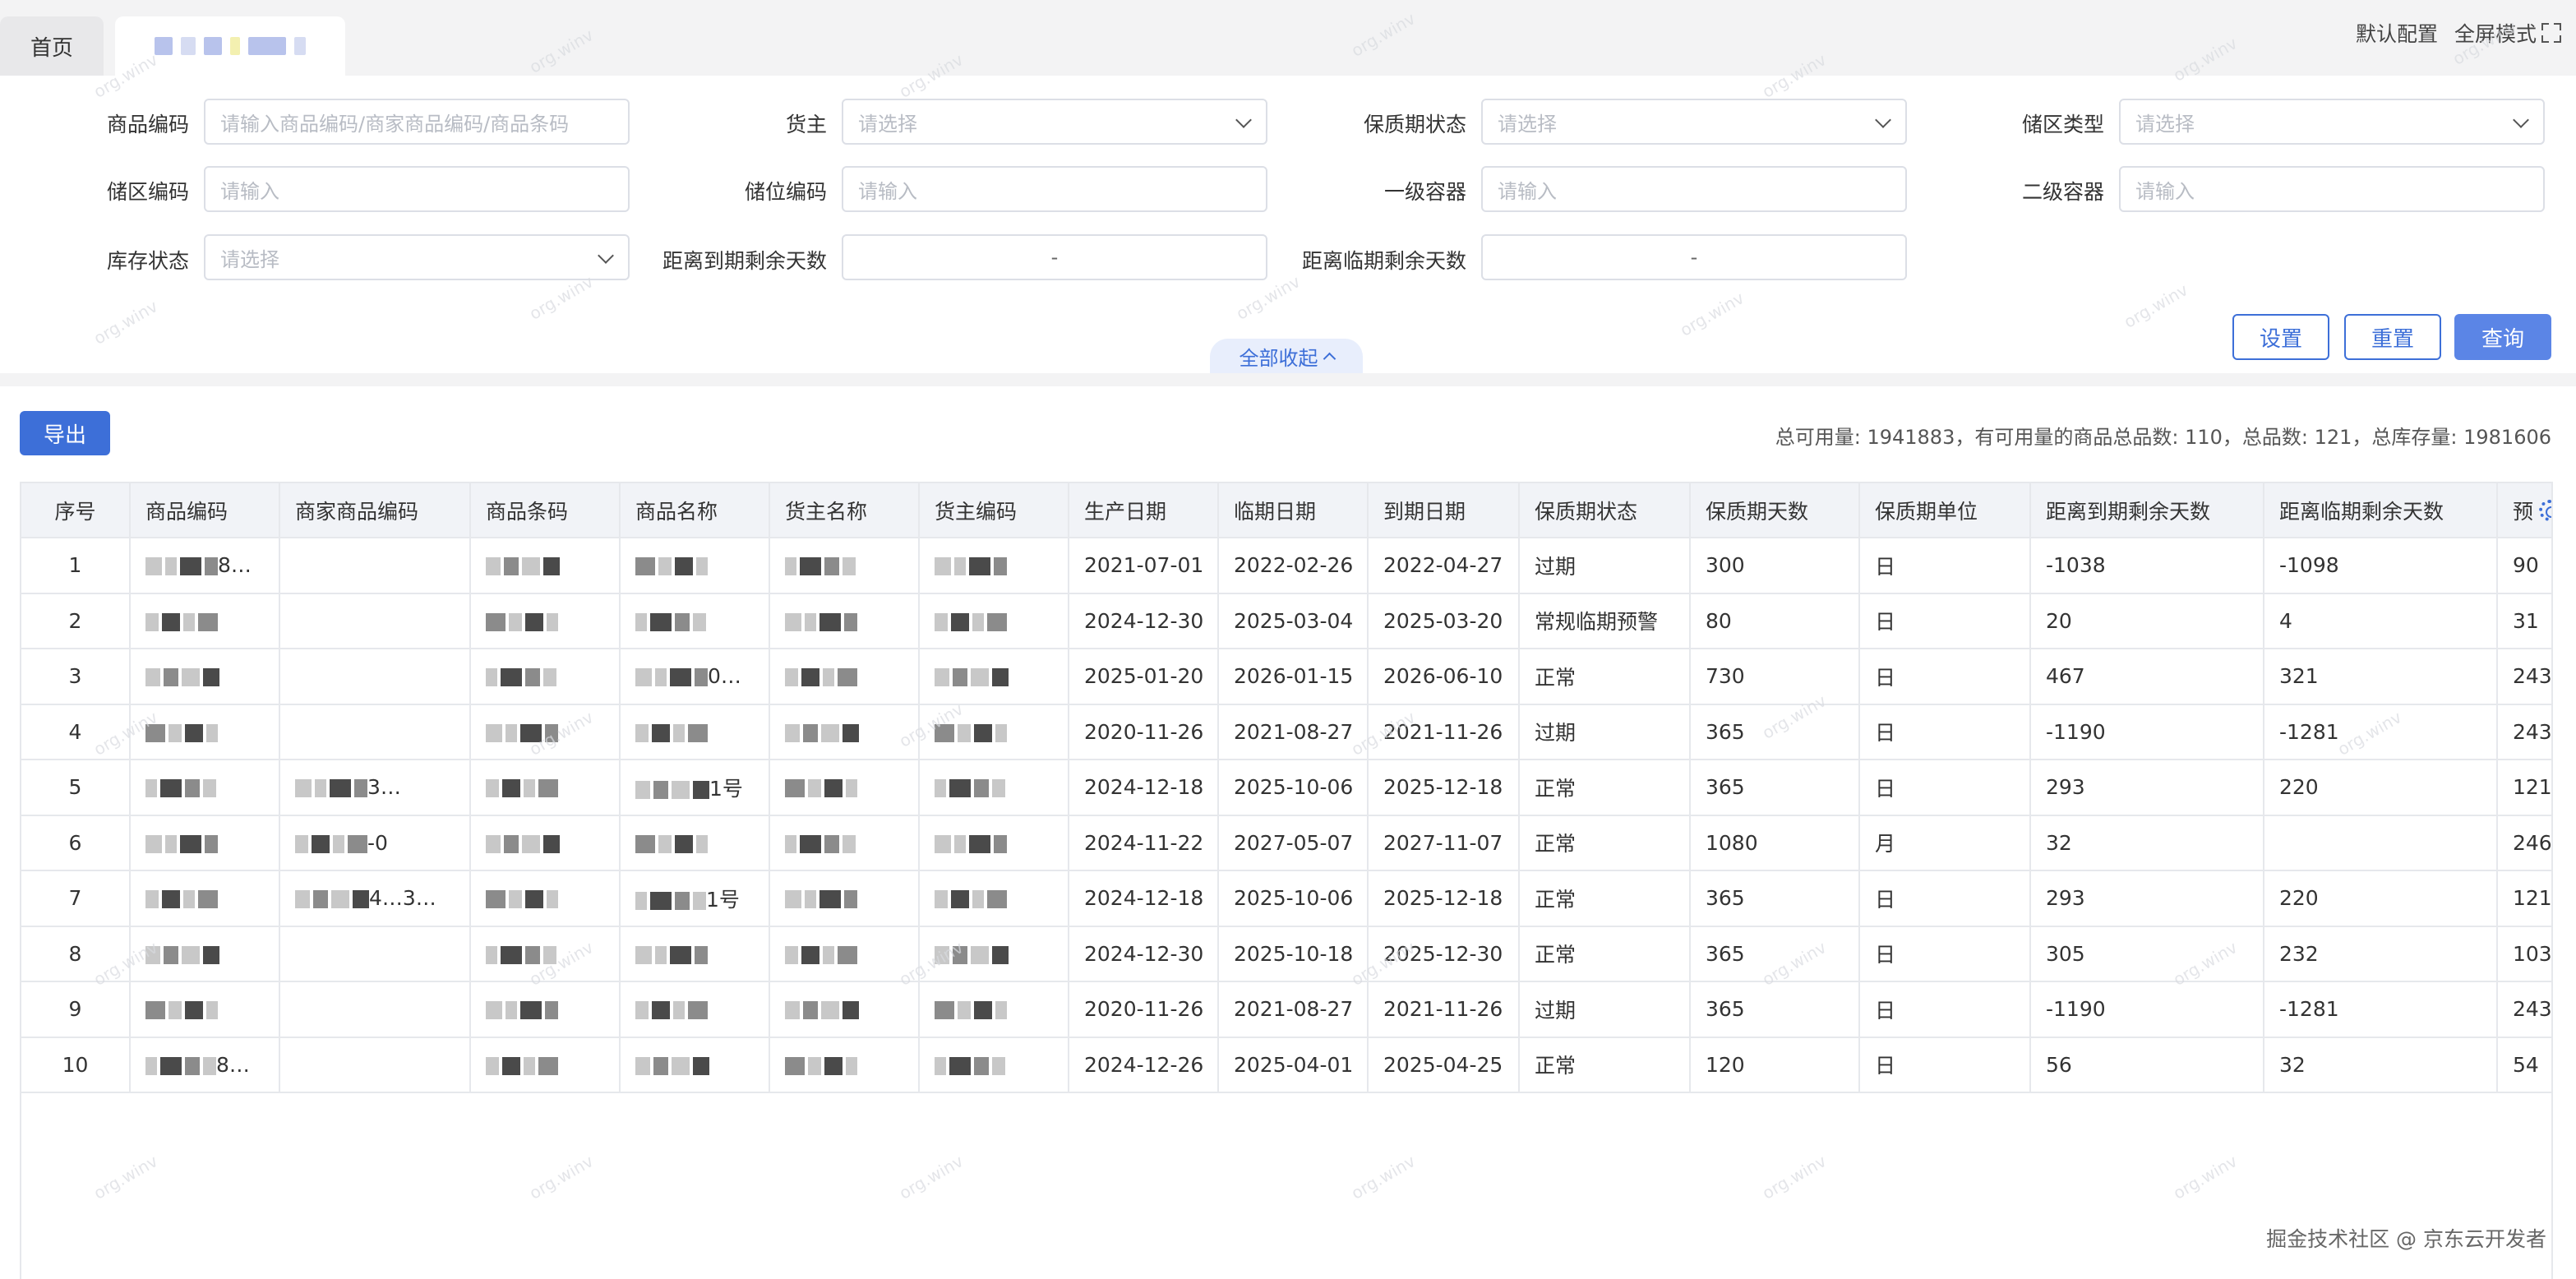 The image size is (2576, 1279). I want to click on column-header: 商家商品编码, so click(375, 511).